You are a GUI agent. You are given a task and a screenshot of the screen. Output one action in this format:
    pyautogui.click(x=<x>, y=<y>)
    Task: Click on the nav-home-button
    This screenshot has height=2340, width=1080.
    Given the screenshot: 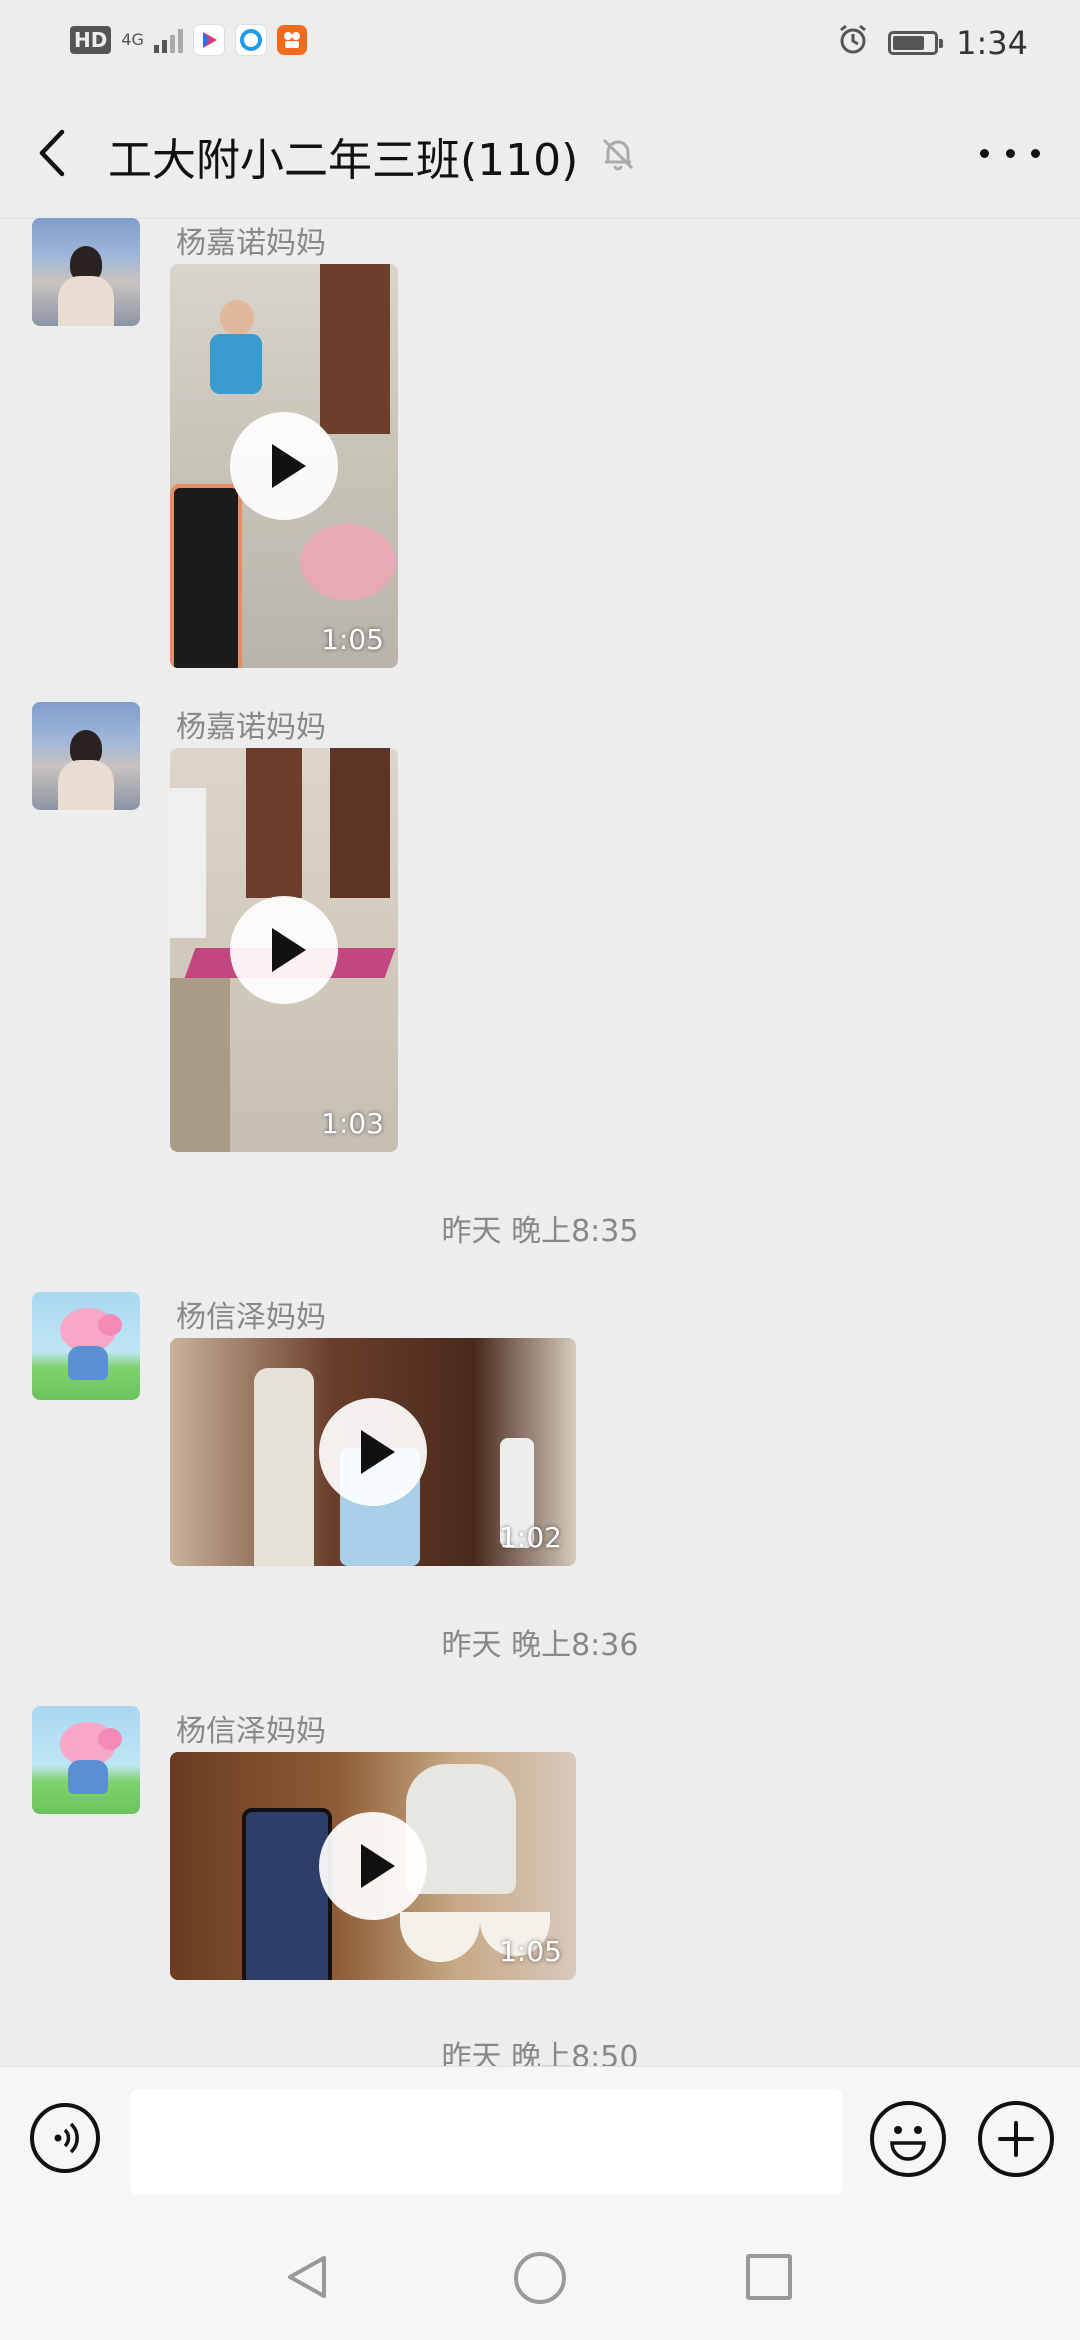 What is the action you would take?
    pyautogui.click(x=540, y=2278)
    